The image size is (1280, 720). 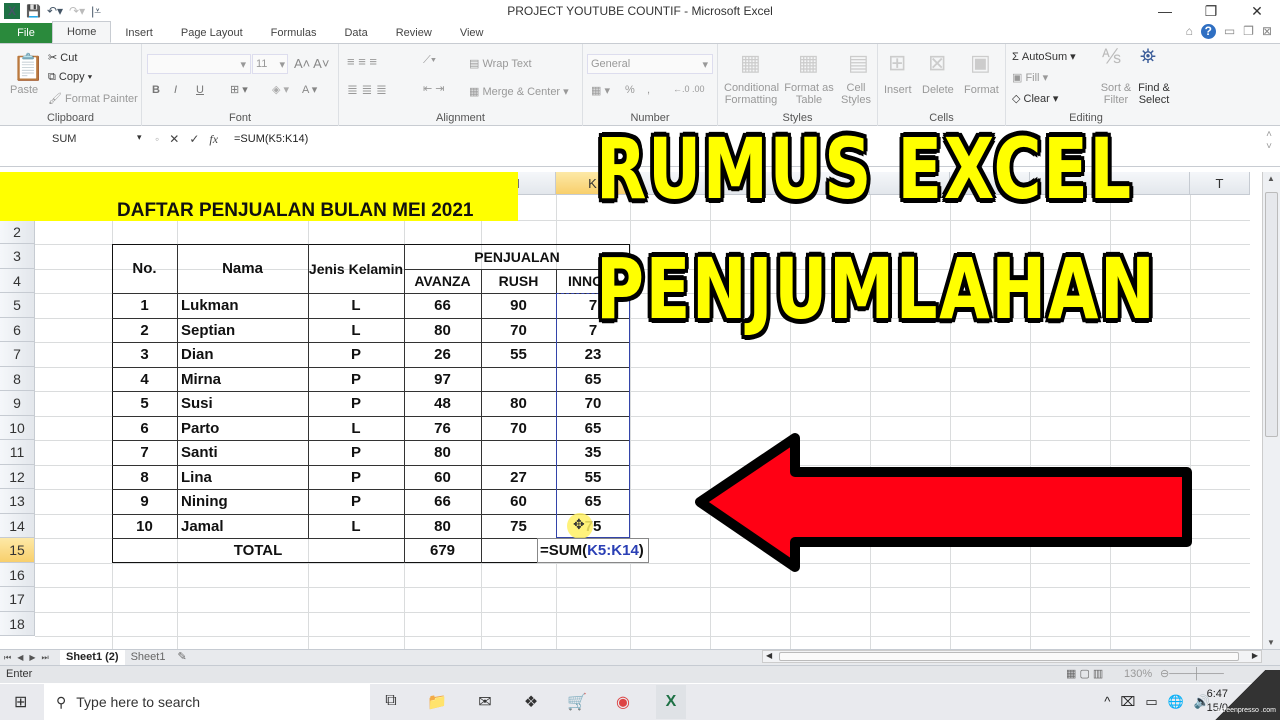 I want to click on tab-home: Home, so click(x=82, y=32).